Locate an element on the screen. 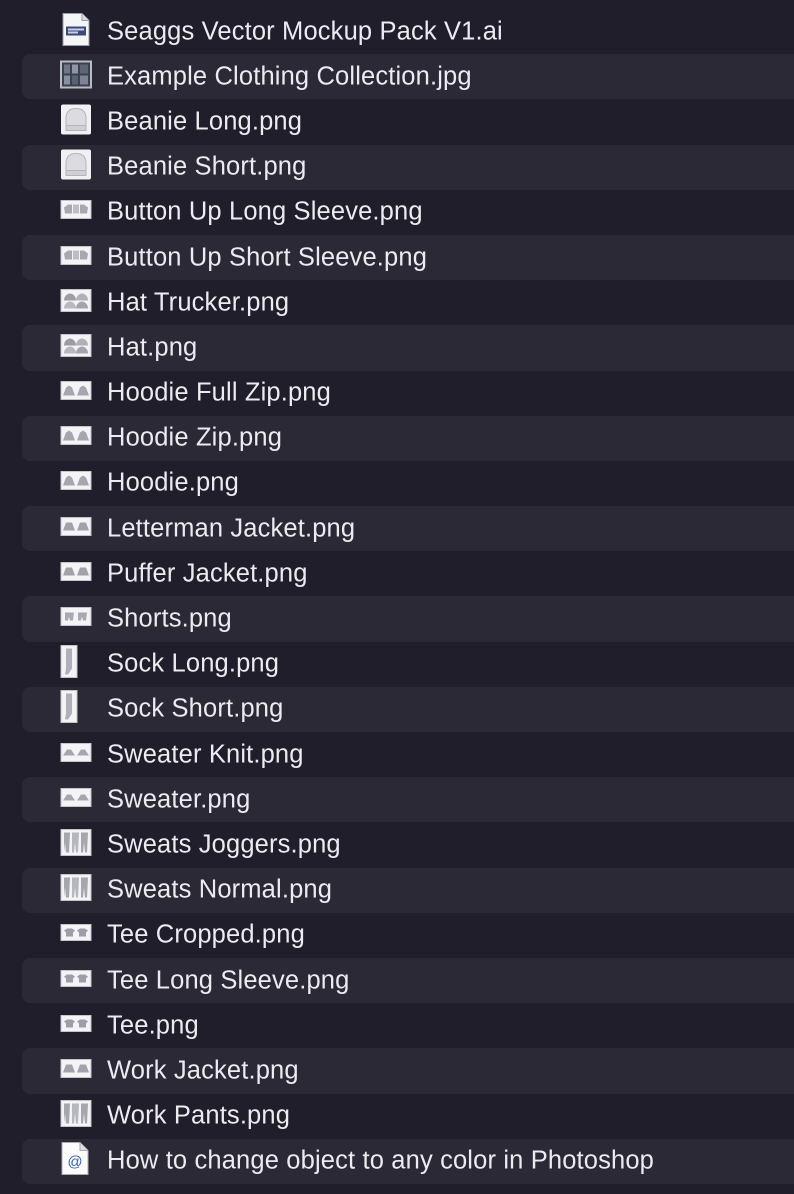  file-row: Hoodie Zip.png is located at coordinates (408, 438).